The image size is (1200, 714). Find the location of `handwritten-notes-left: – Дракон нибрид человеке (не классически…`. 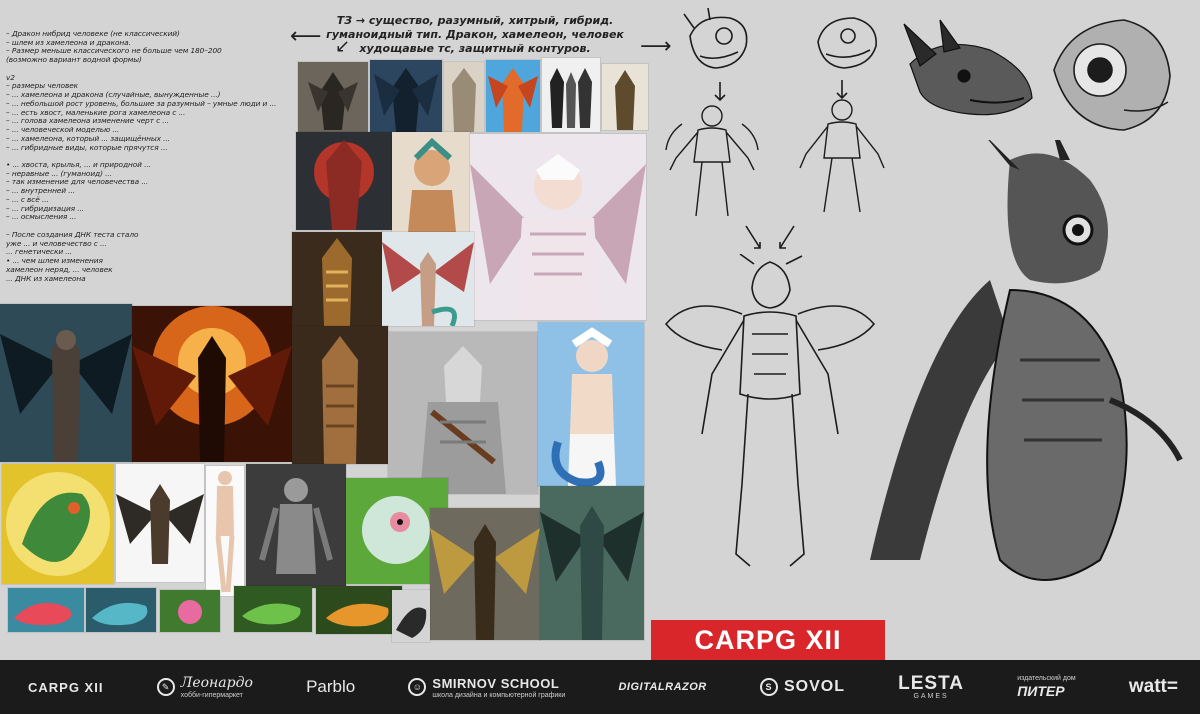

handwritten-notes-left: – Дракон нибрид человеке (не классически… is located at coordinates (141, 156).